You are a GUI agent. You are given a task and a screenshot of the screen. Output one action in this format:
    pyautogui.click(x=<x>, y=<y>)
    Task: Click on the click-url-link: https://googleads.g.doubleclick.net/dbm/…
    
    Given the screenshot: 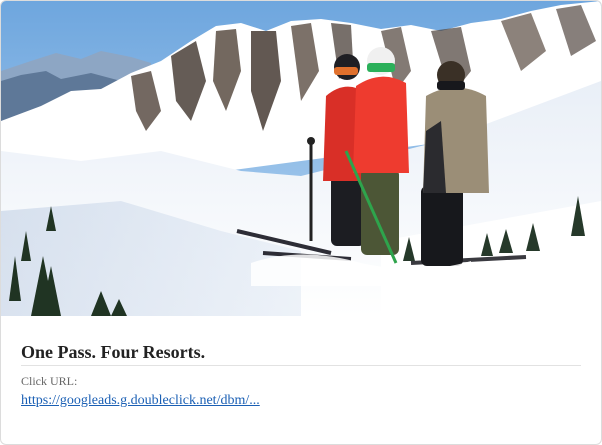 What is the action you would take?
    pyautogui.click(x=140, y=401)
    